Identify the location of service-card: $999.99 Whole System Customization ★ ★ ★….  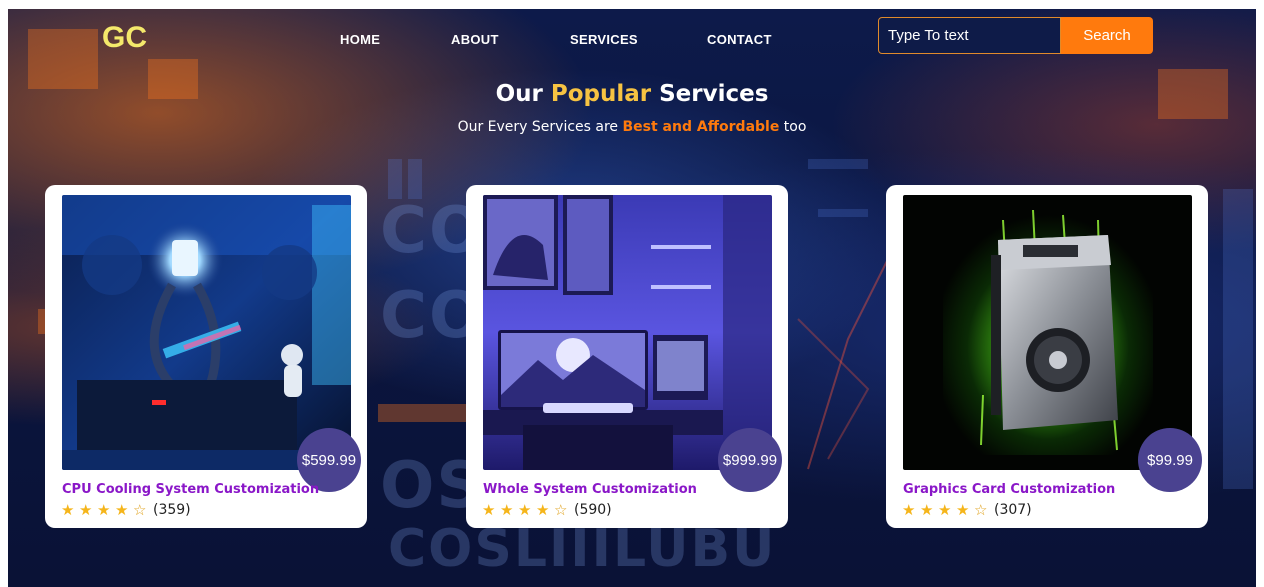
(627, 356).